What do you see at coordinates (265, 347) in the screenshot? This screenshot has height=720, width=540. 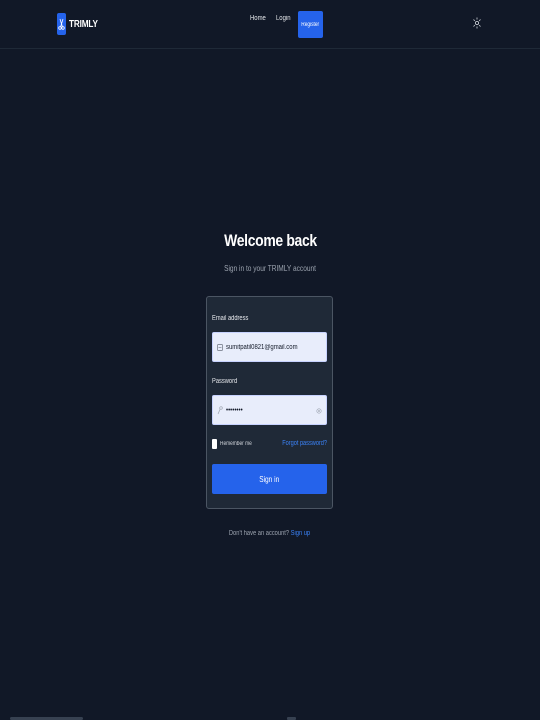 I see `email-input` at bounding box center [265, 347].